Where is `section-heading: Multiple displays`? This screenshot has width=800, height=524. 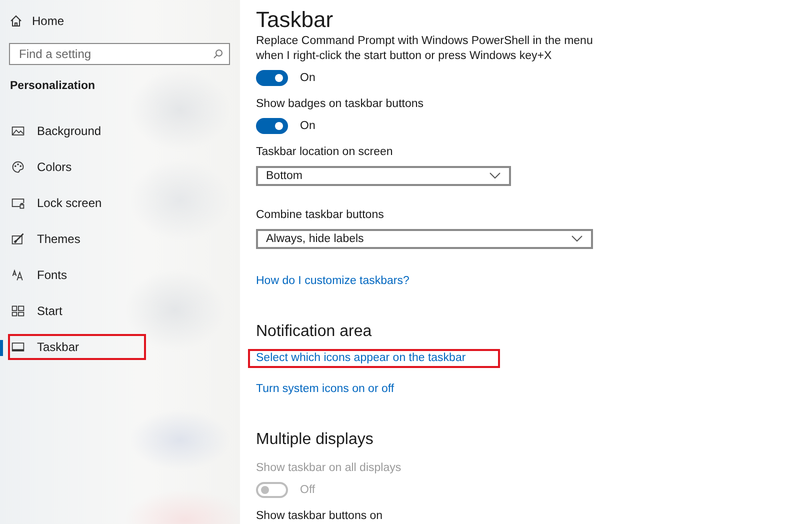
section-heading: Multiple displays is located at coordinates (315, 440).